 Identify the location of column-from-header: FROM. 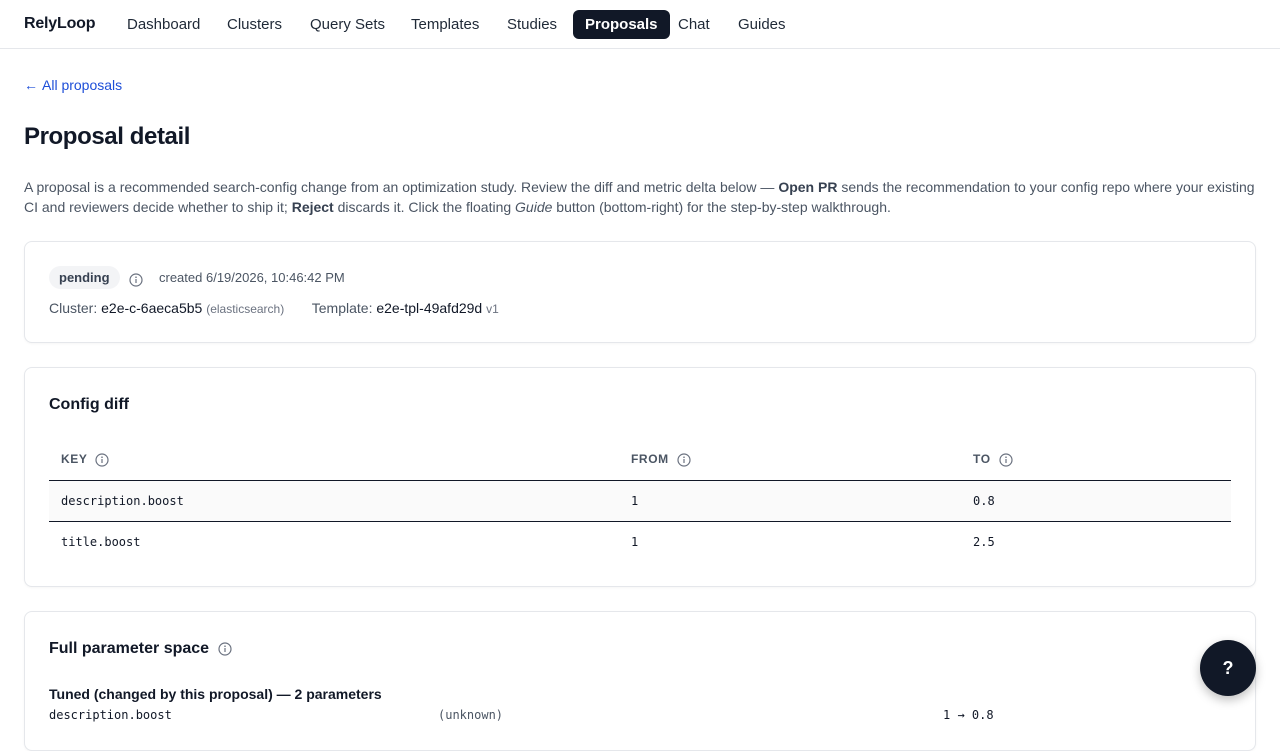
(790, 460).